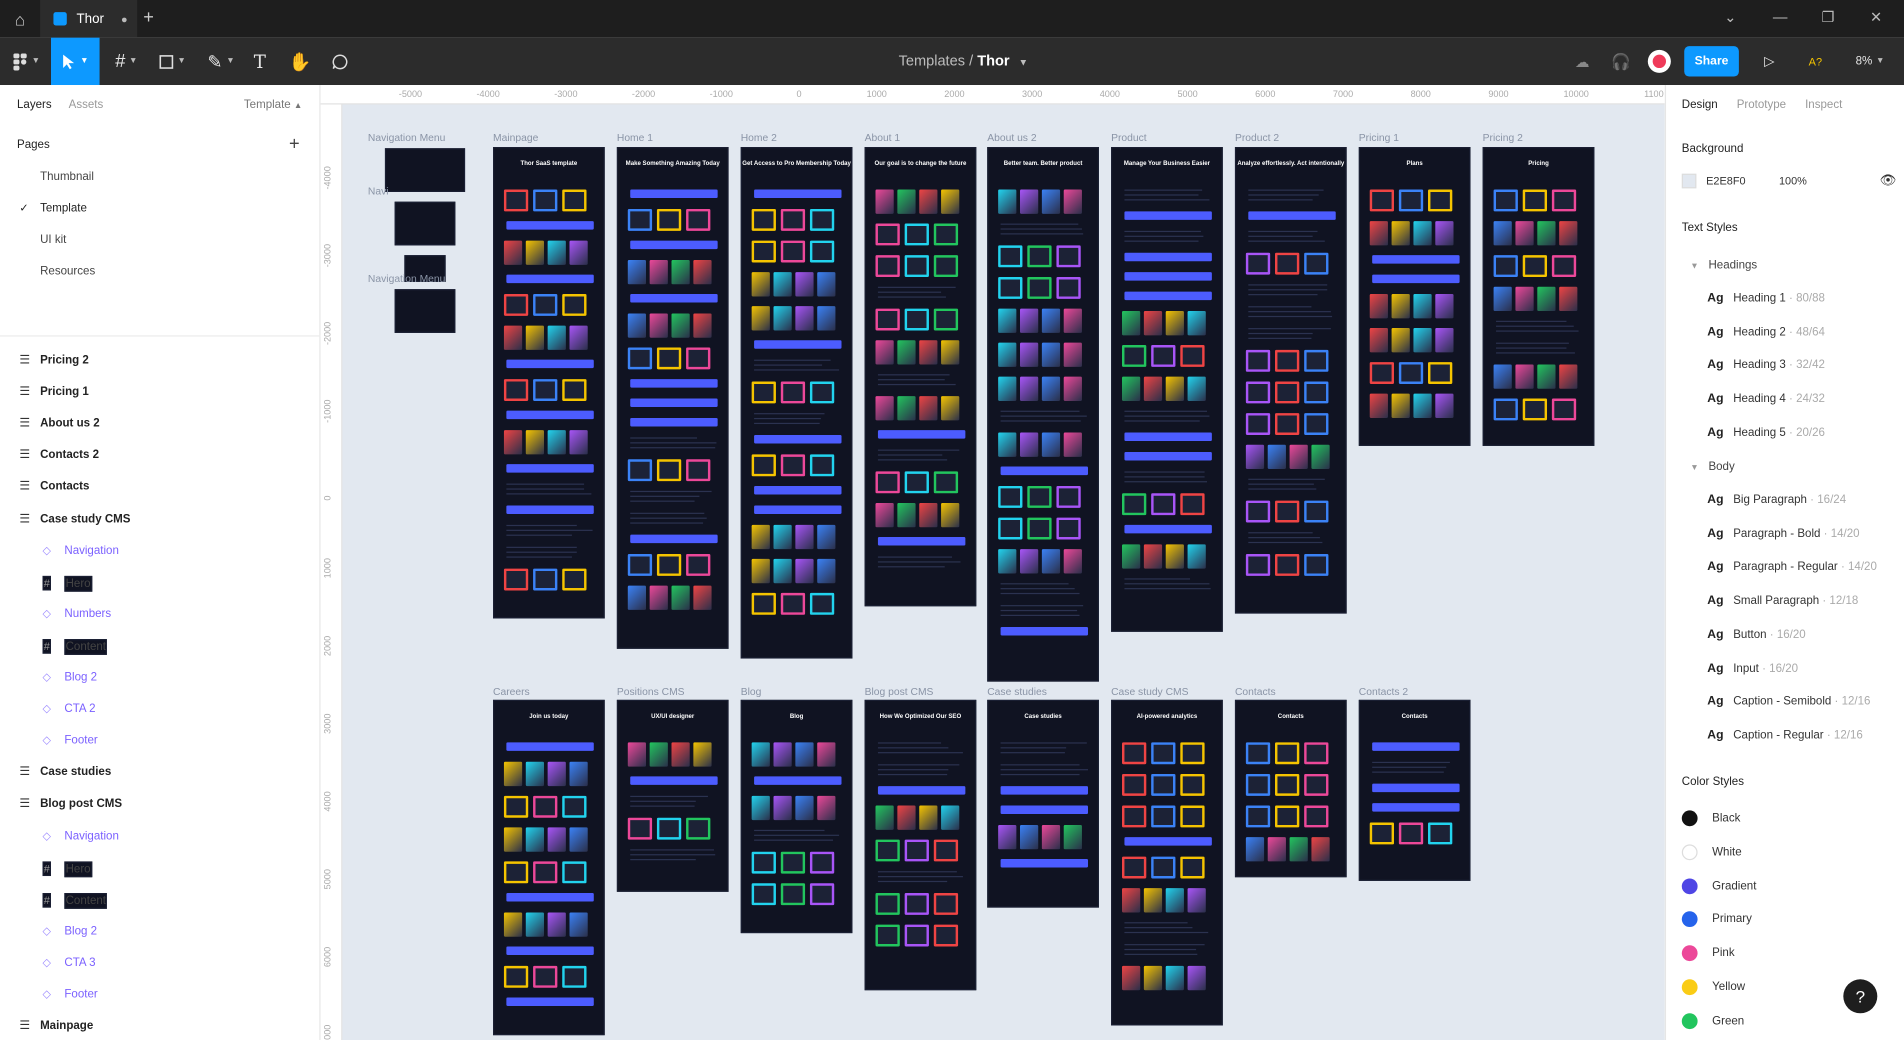 This screenshot has height=1040, width=1904. I want to click on page-dropdown: Template ▲, so click(273, 104).